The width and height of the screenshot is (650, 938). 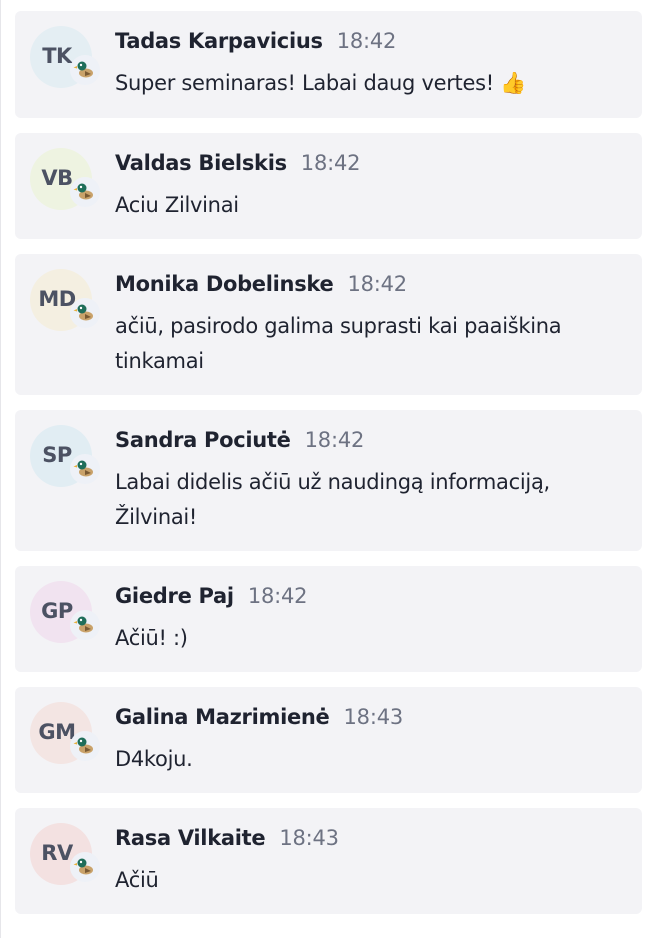 I want to click on sender-name: Rasa Vilkaite, so click(x=190, y=838).